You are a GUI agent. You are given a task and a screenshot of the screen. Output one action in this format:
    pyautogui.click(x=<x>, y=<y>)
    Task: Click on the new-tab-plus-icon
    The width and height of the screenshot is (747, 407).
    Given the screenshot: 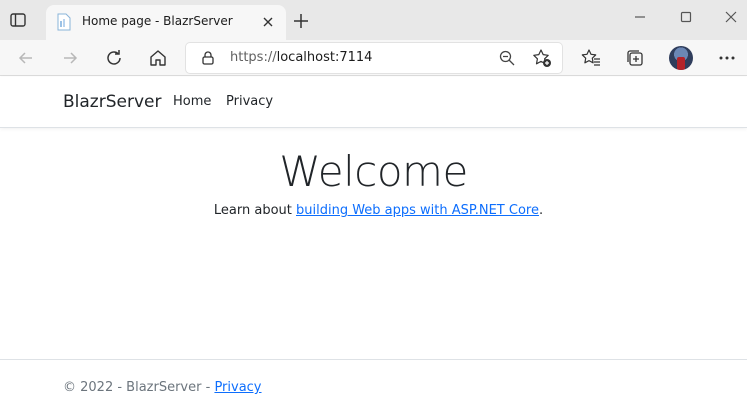 What is the action you would take?
    pyautogui.click(x=301, y=21)
    